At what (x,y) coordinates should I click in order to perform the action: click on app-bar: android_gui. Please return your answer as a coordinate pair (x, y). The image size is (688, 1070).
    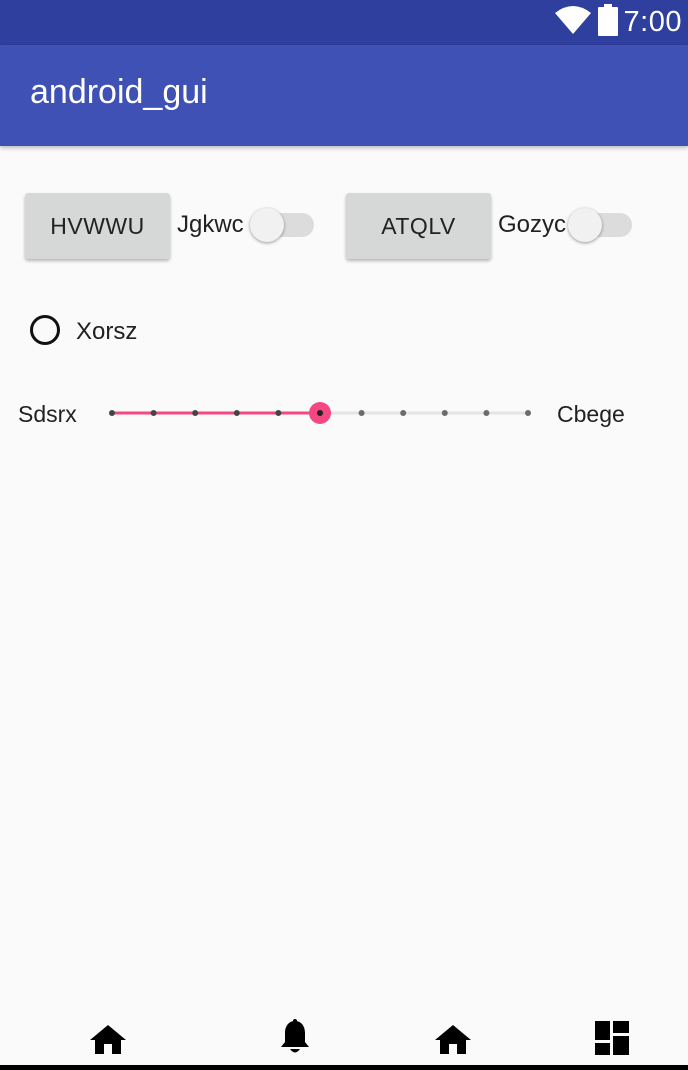
    Looking at the image, I should click on (344, 95).